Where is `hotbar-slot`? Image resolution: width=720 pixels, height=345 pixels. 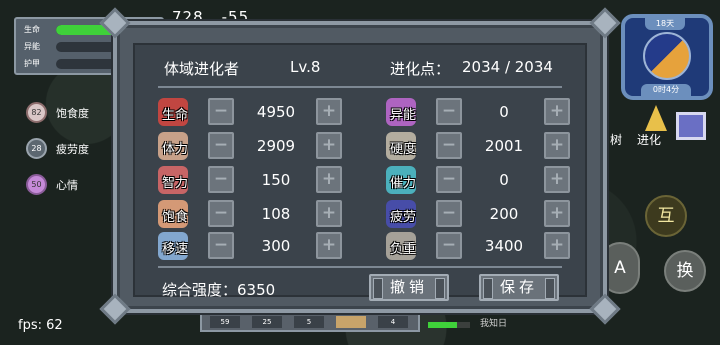
hotbar-slot is located at coordinates (351, 322).